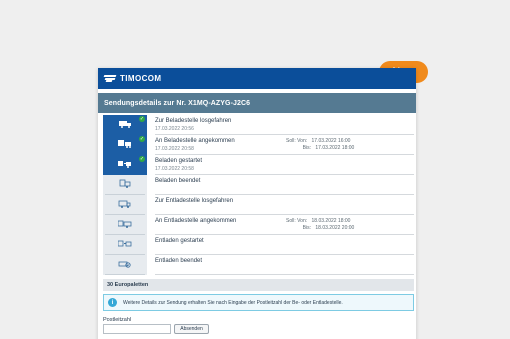 This screenshot has width=510, height=339. Describe the element at coordinates (179, 261) in the screenshot. I see `step-label: Entladen beendet` at that location.